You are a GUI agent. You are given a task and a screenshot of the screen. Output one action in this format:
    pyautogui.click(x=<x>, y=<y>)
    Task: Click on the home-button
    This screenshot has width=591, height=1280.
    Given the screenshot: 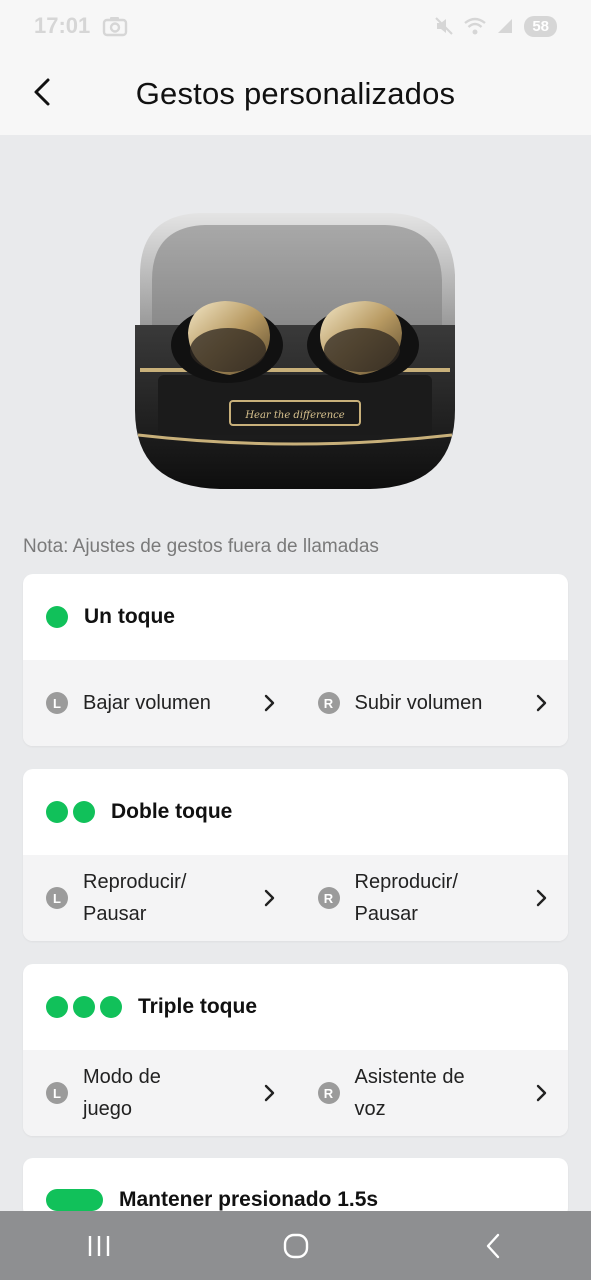 What is the action you would take?
    pyautogui.click(x=296, y=1246)
    